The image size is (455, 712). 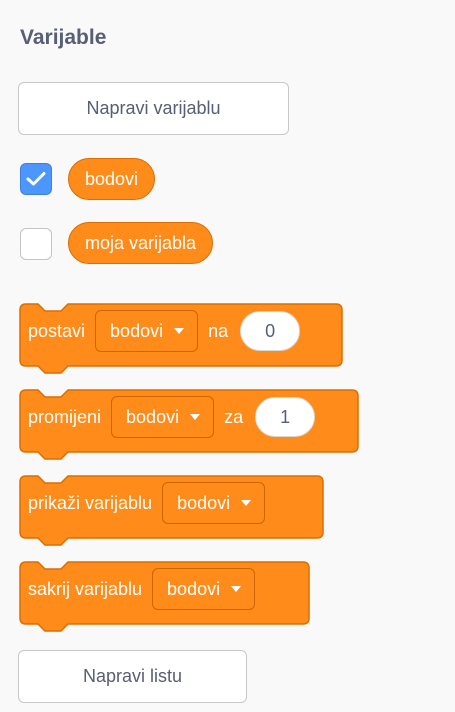 I want to click on block-connector: za, so click(x=234, y=416).